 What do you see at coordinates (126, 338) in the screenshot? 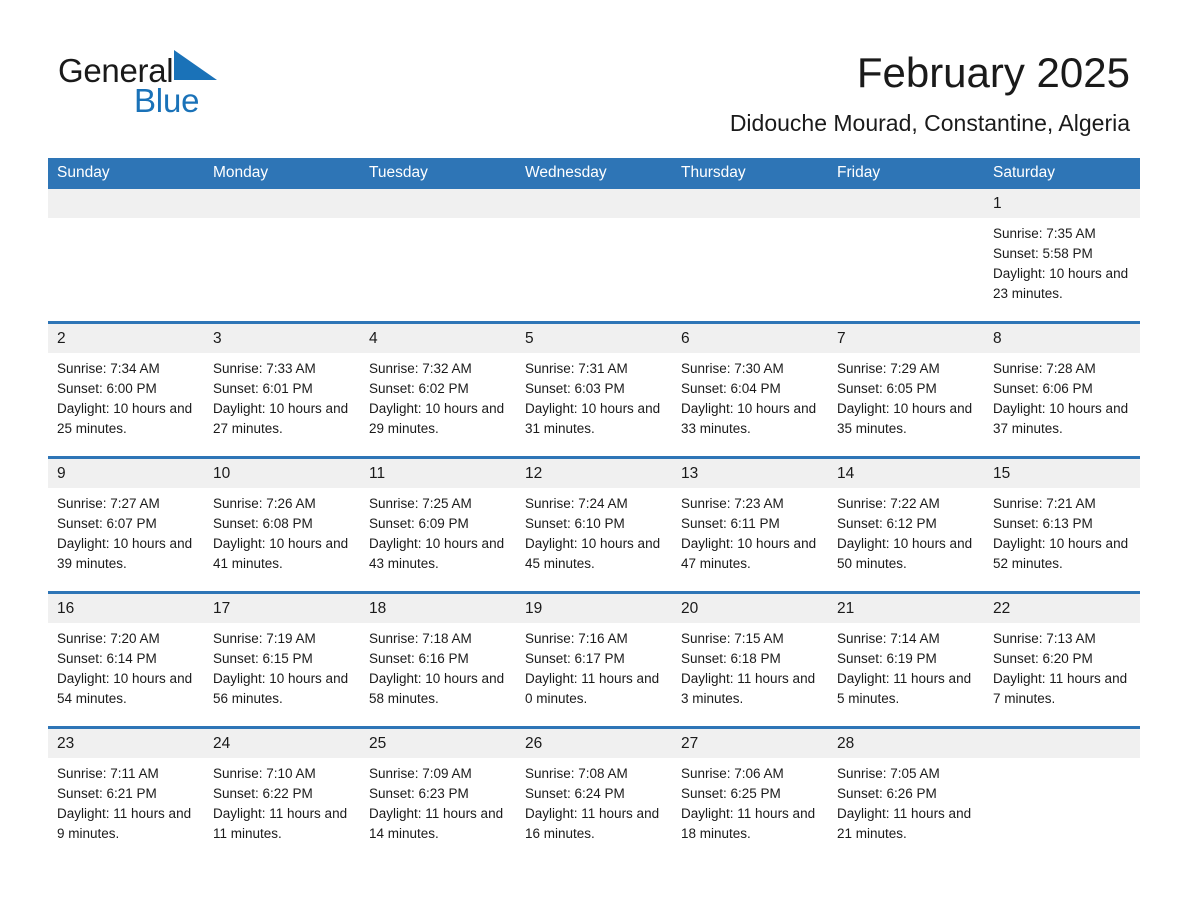
I see `day-number: 2` at bounding box center [126, 338].